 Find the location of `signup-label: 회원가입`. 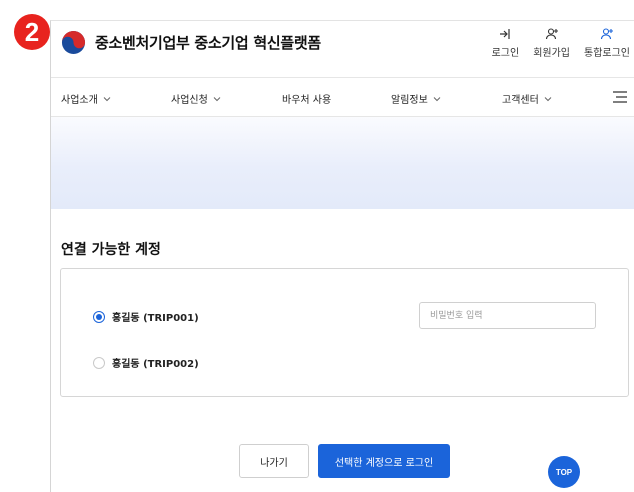

signup-label: 회원가입 is located at coordinates (551, 53).